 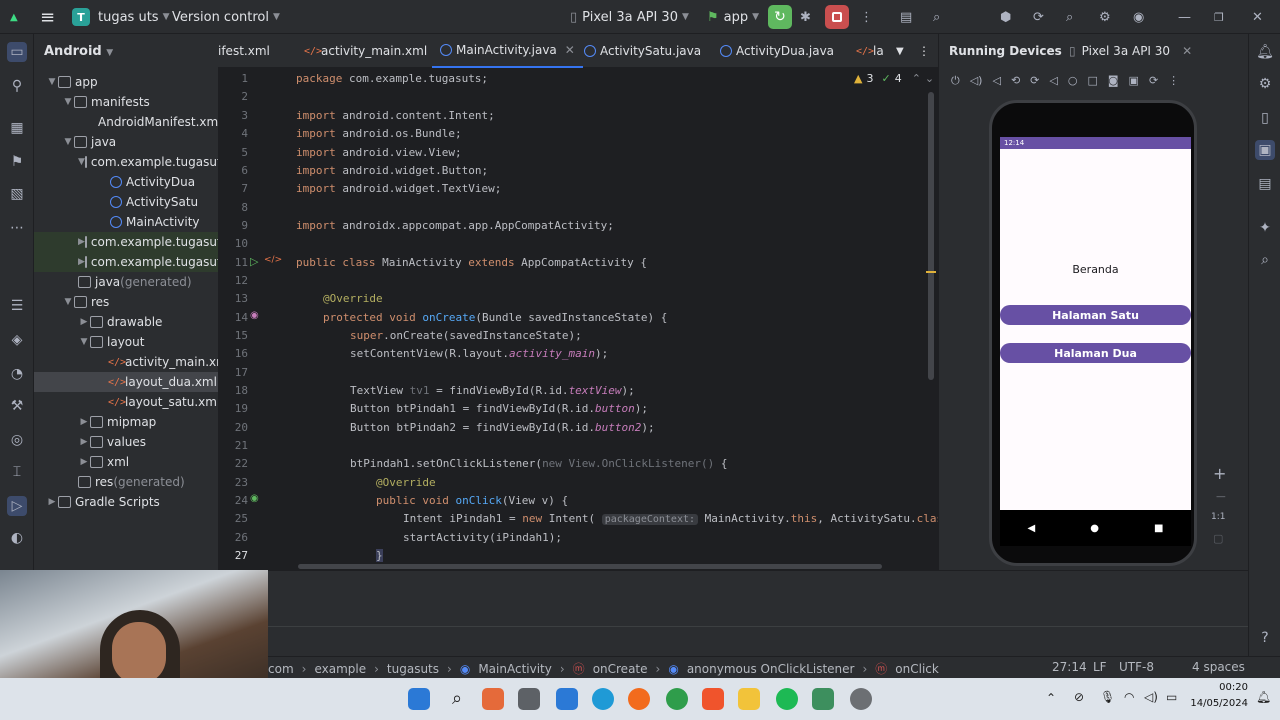 What do you see at coordinates (924, 51) in the screenshot?
I see `more-tabs-icon: ⋮` at bounding box center [924, 51].